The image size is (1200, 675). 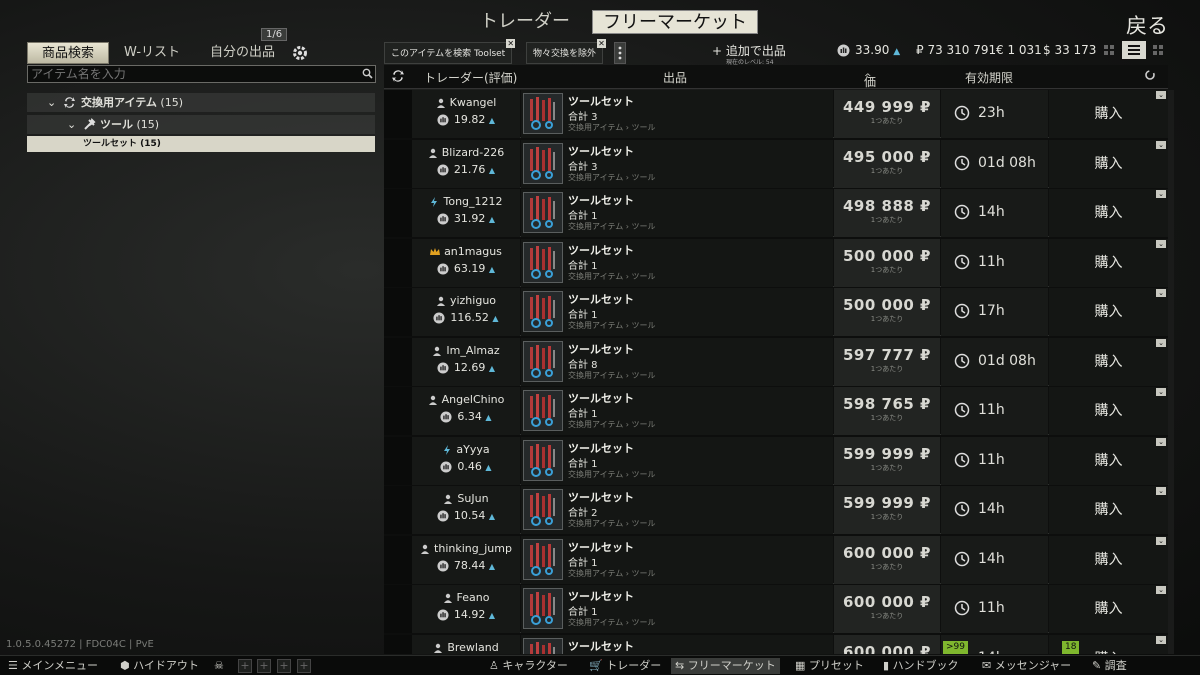 I want to click on scrollbar, so click(x=1171, y=372).